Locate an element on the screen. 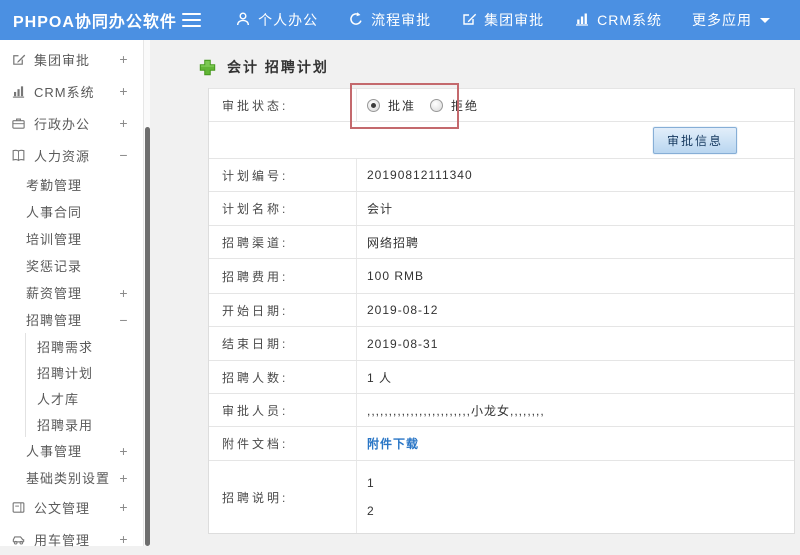 Image resolution: width=800 pixels, height=555 pixels. attachment-download-link: 附件下载 is located at coordinates (393, 443).